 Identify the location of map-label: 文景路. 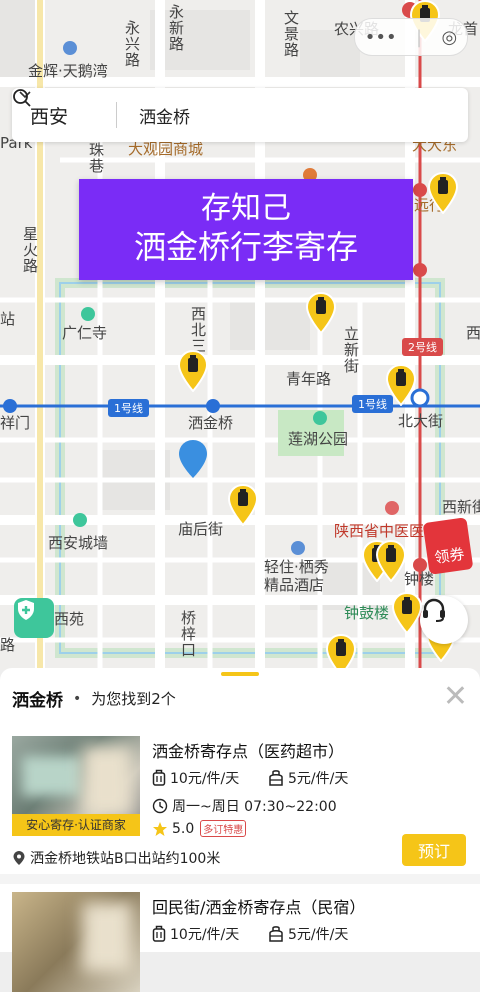
(291, 34).